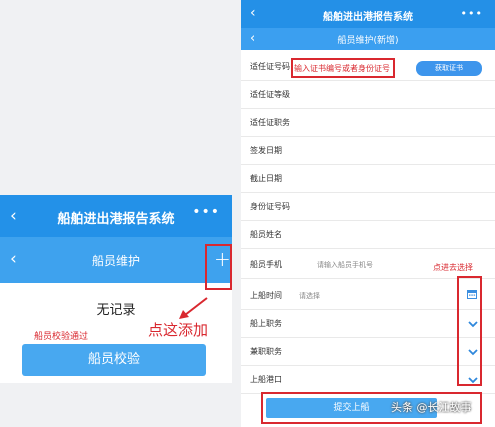 This screenshot has height=427, width=495. Describe the element at coordinates (266, 178) in the screenshot. I see `field-label: 截止日期` at that location.